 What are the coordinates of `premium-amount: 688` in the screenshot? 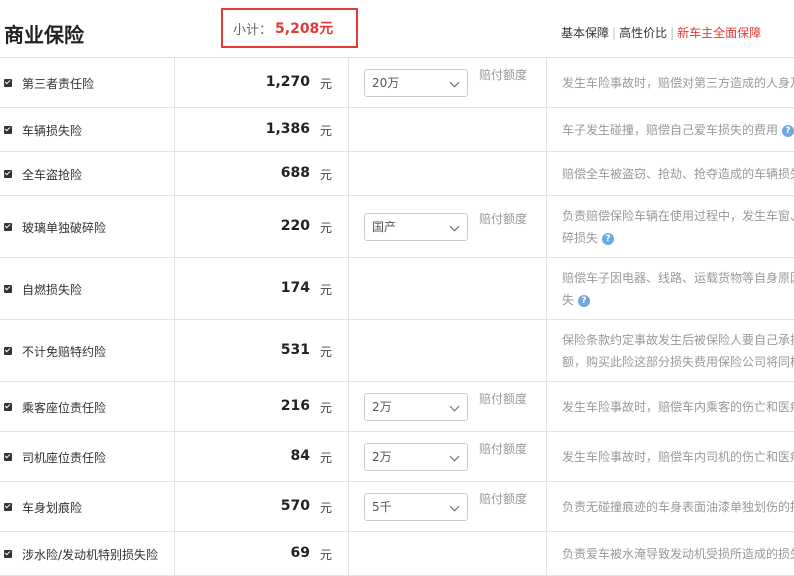 It's located at (295, 173).